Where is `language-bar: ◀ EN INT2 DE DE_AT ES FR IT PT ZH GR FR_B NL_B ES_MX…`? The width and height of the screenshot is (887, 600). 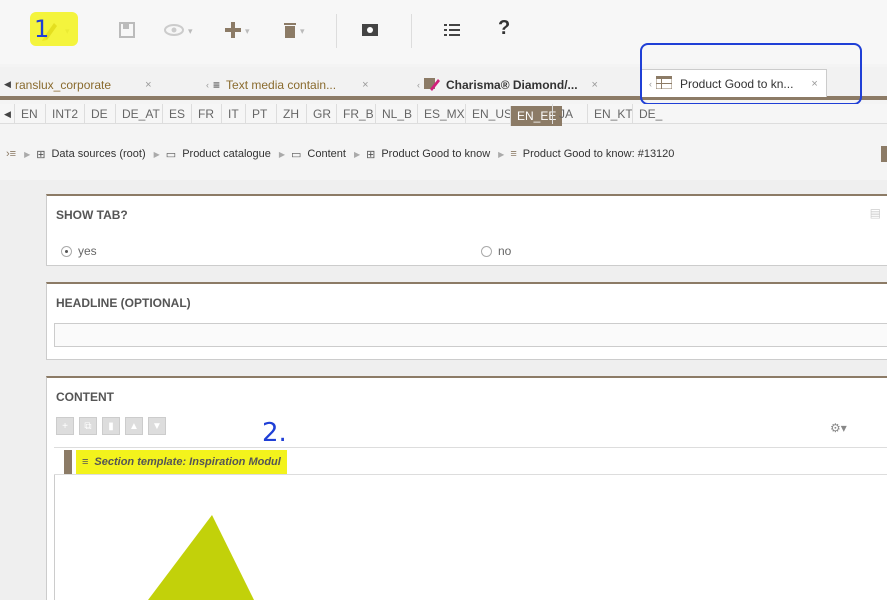
language-bar: ◀ EN INT2 DE DE_AT ES FR IT PT ZH GR FR_B NL_B ES_MX… is located at coordinates (443, 115).